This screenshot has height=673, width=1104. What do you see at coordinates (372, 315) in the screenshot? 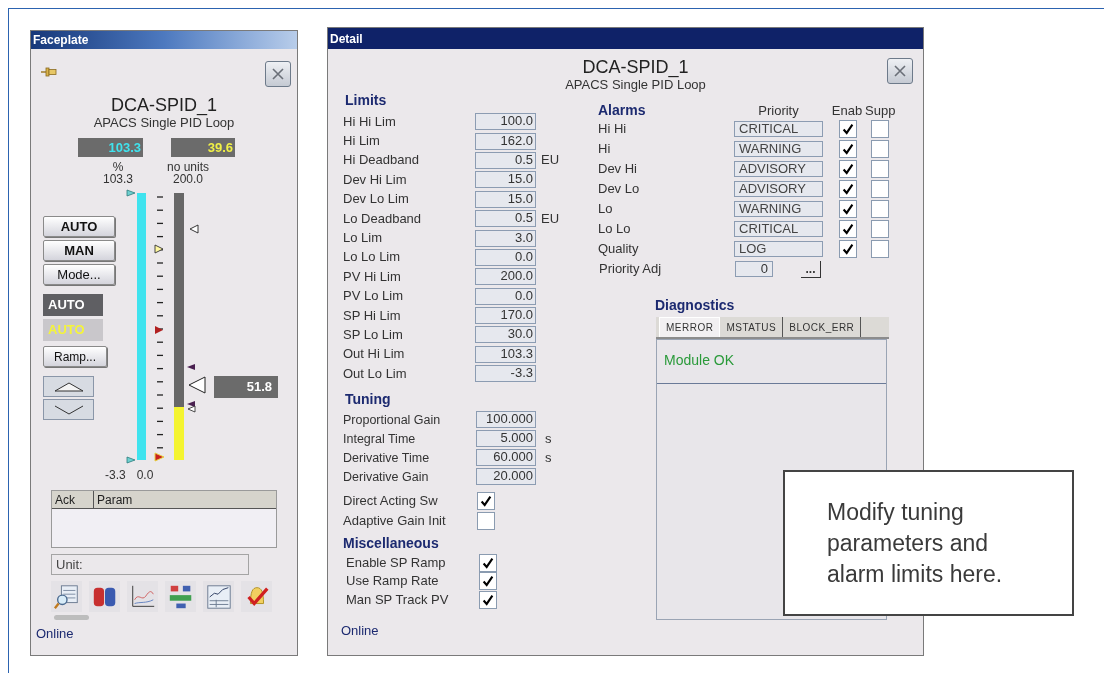
I see `field-label: SP Hi Lim` at bounding box center [372, 315].